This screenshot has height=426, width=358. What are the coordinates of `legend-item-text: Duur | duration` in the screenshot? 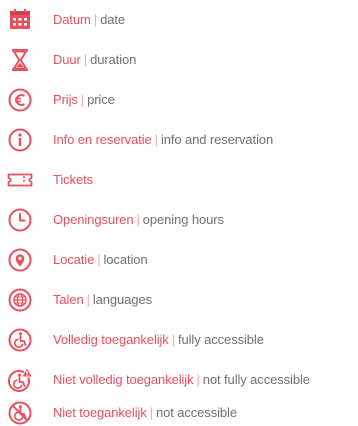 It's located at (94, 60).